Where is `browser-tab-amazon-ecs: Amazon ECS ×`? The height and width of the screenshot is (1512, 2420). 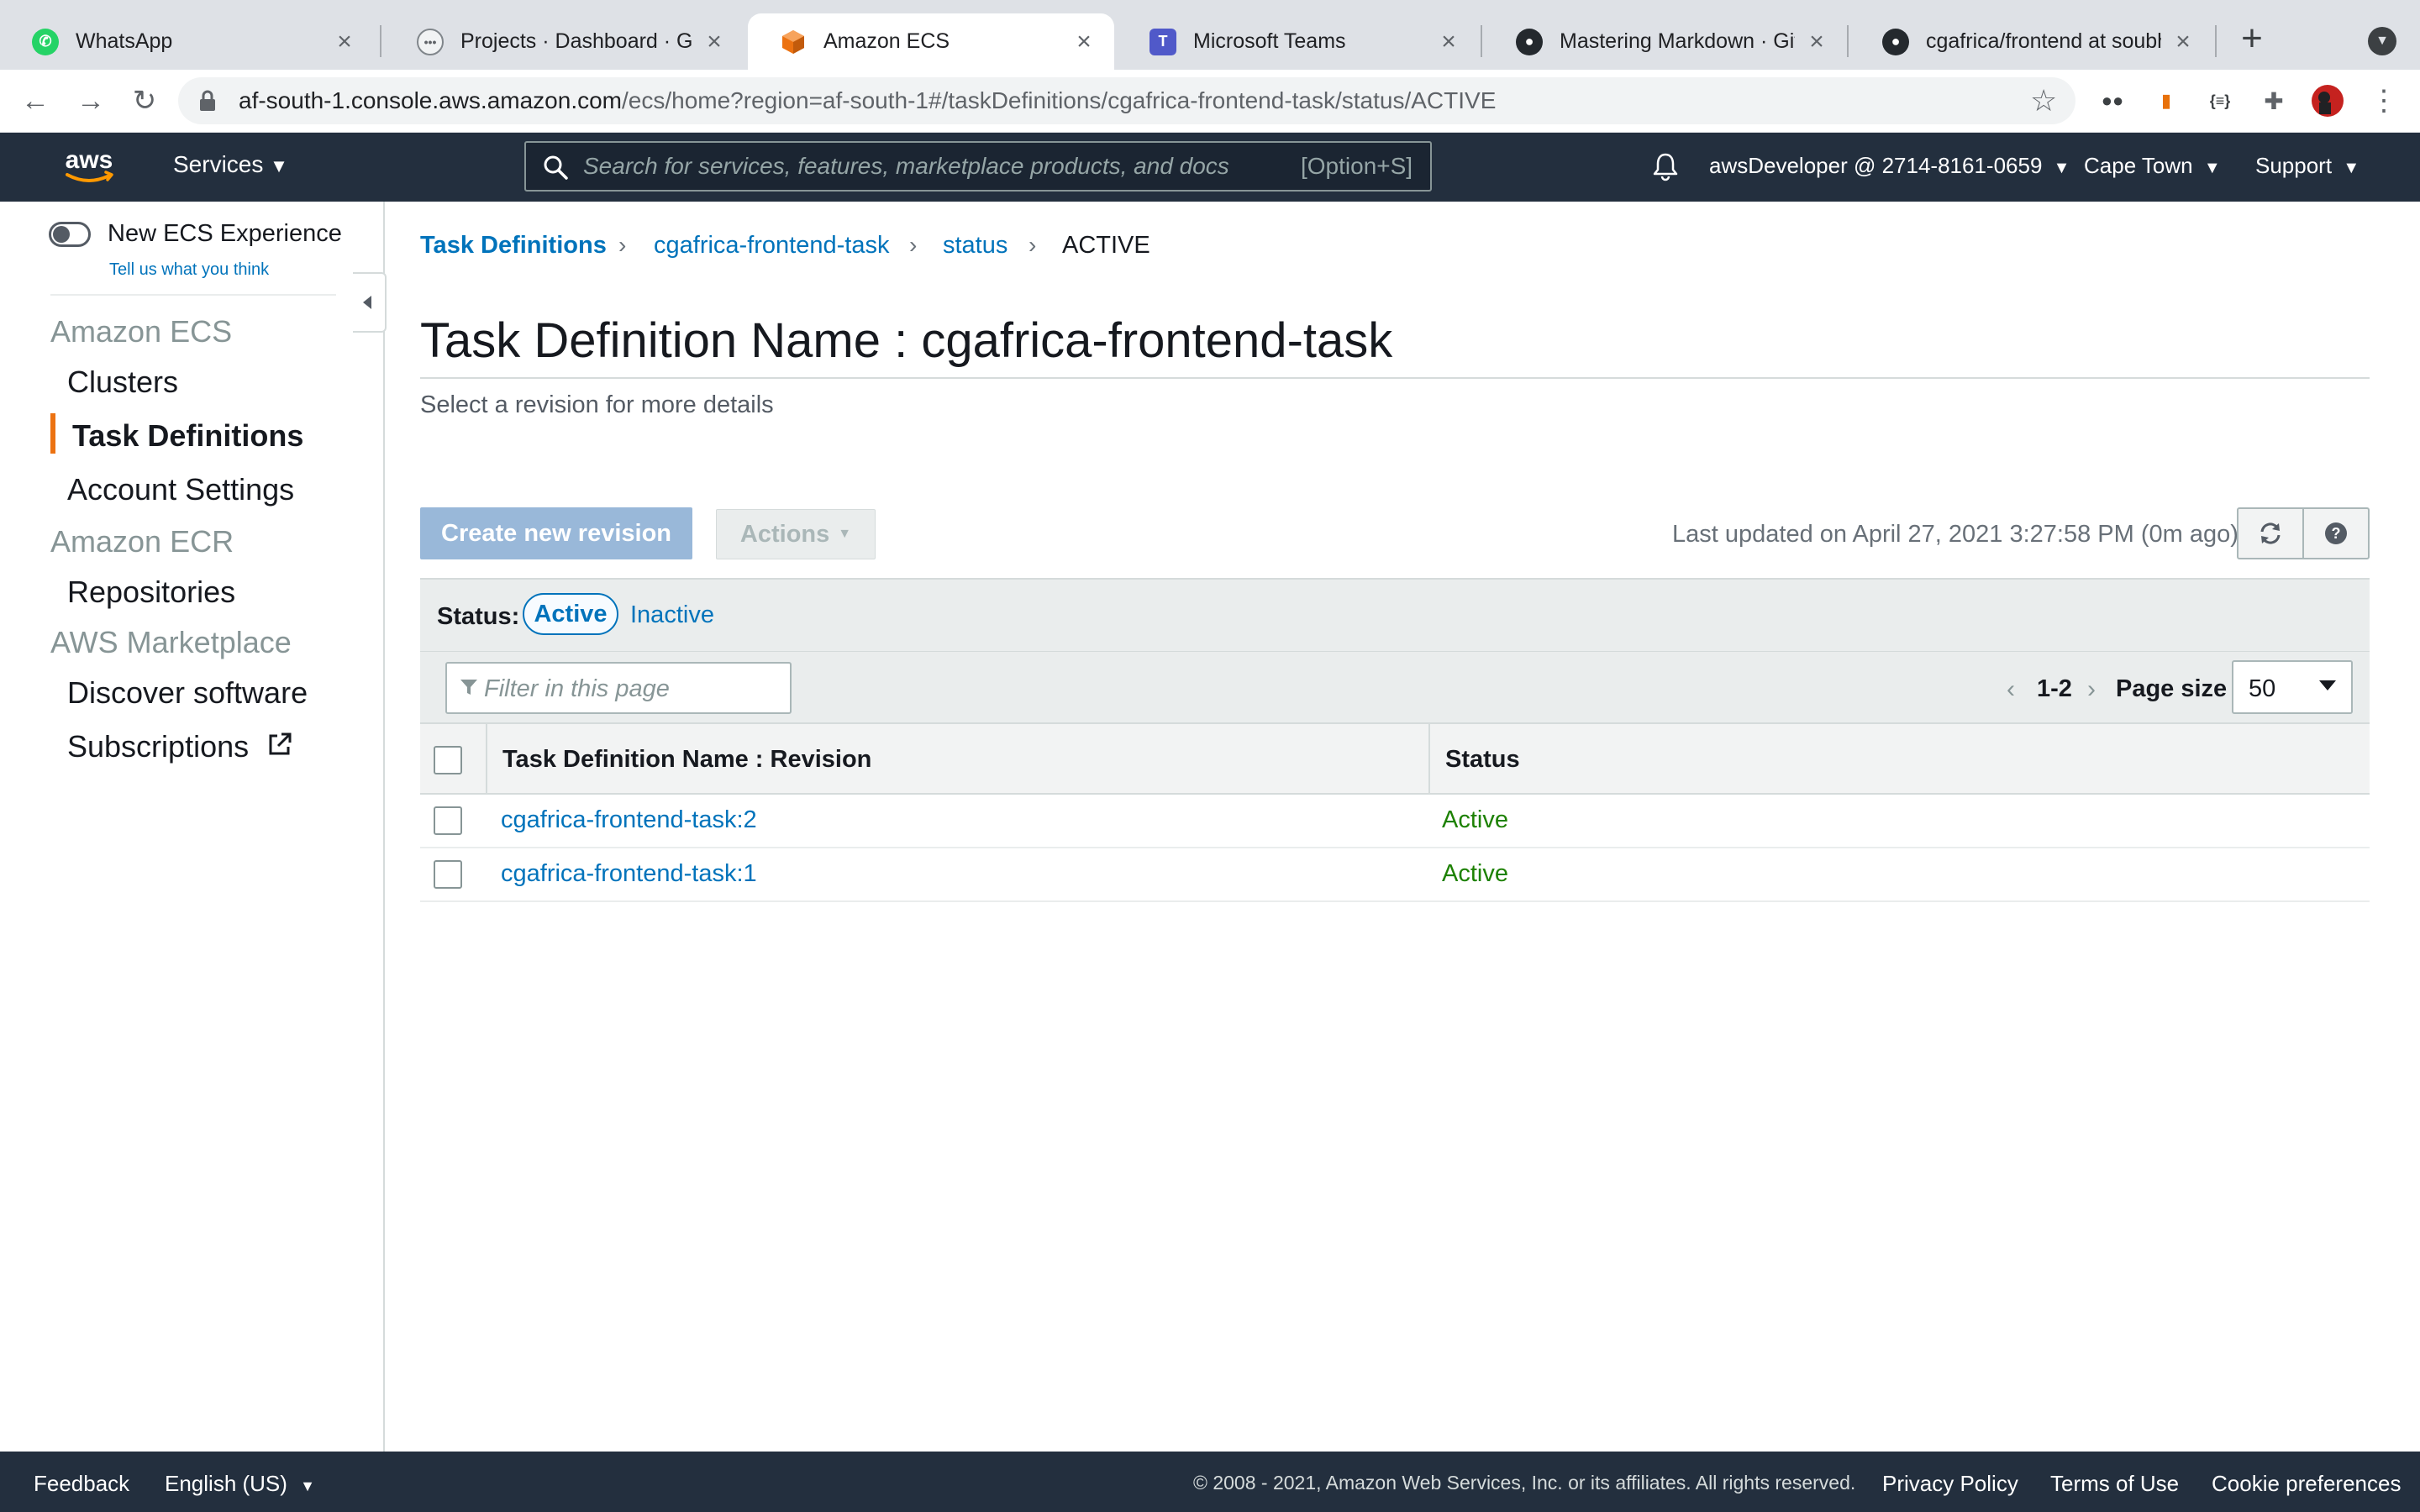
browser-tab-amazon-ecs: Amazon ECS × is located at coordinates (931, 41).